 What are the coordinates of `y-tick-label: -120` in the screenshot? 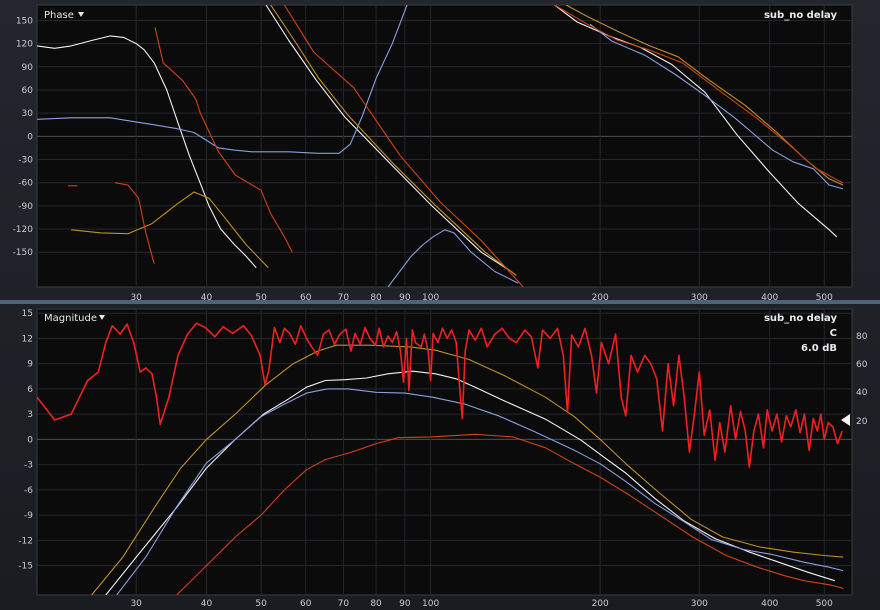 It's located at (23, 230).